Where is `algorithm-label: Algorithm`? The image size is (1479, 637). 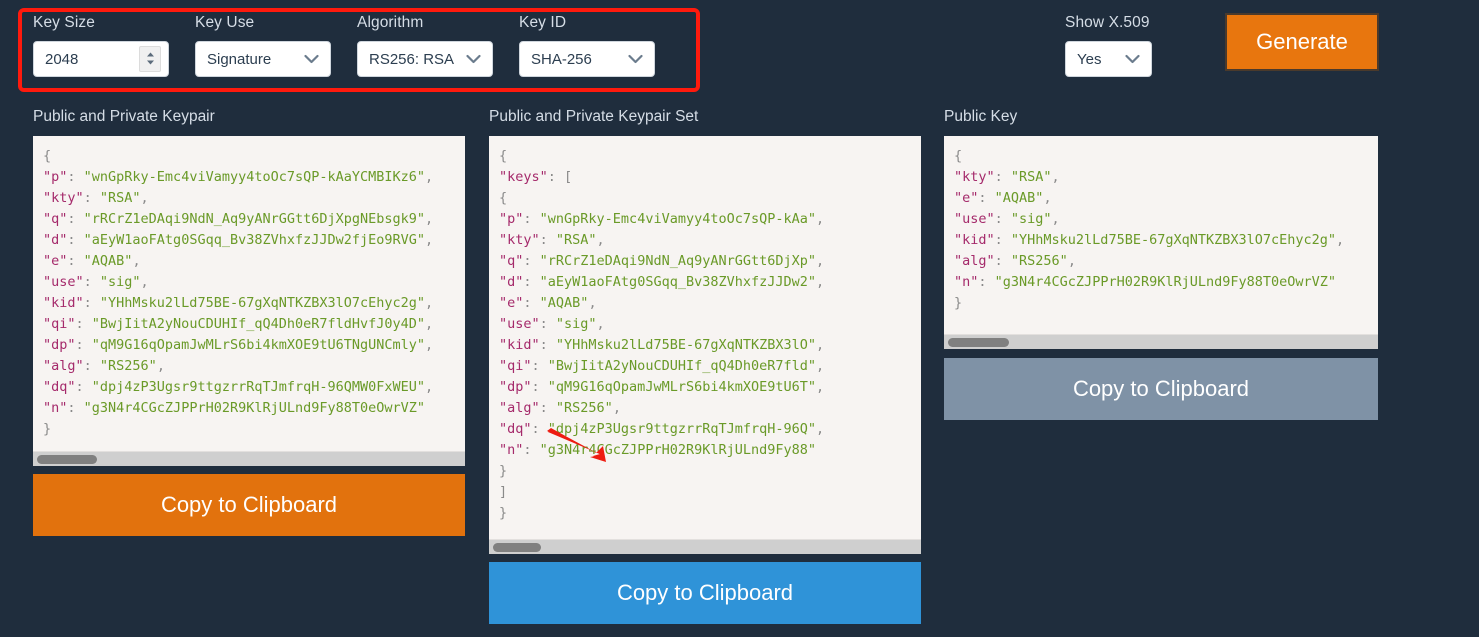 algorithm-label: Algorithm is located at coordinates (390, 22).